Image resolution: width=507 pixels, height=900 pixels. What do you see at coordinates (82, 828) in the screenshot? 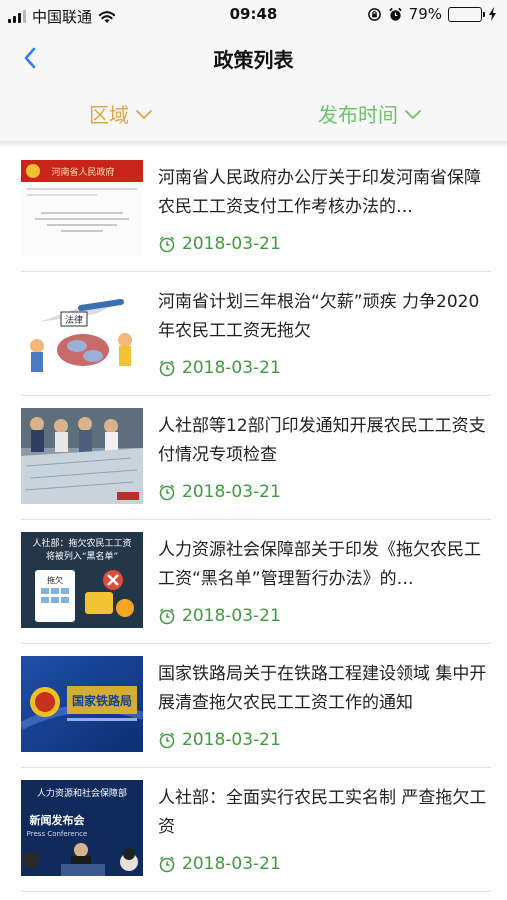
I see `thumbnail-image: 人力资源和社会保障部 新闻发布会 Press Conference` at bounding box center [82, 828].